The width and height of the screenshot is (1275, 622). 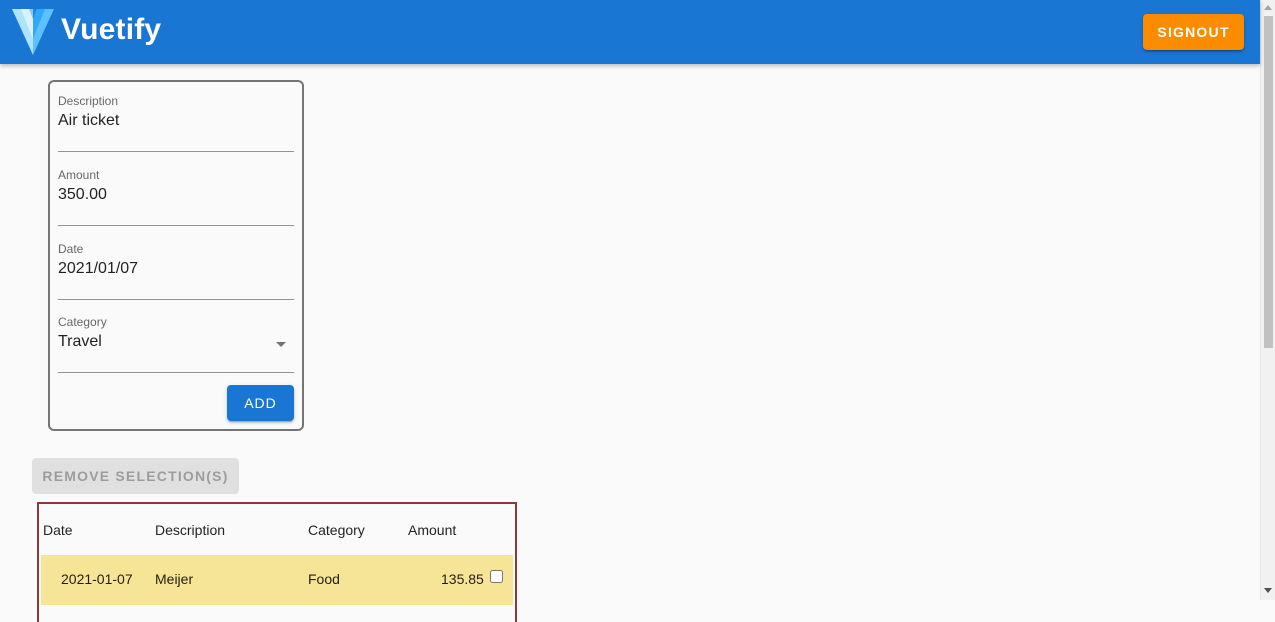 I want to click on page-scrollbar, so click(x=1267, y=300).